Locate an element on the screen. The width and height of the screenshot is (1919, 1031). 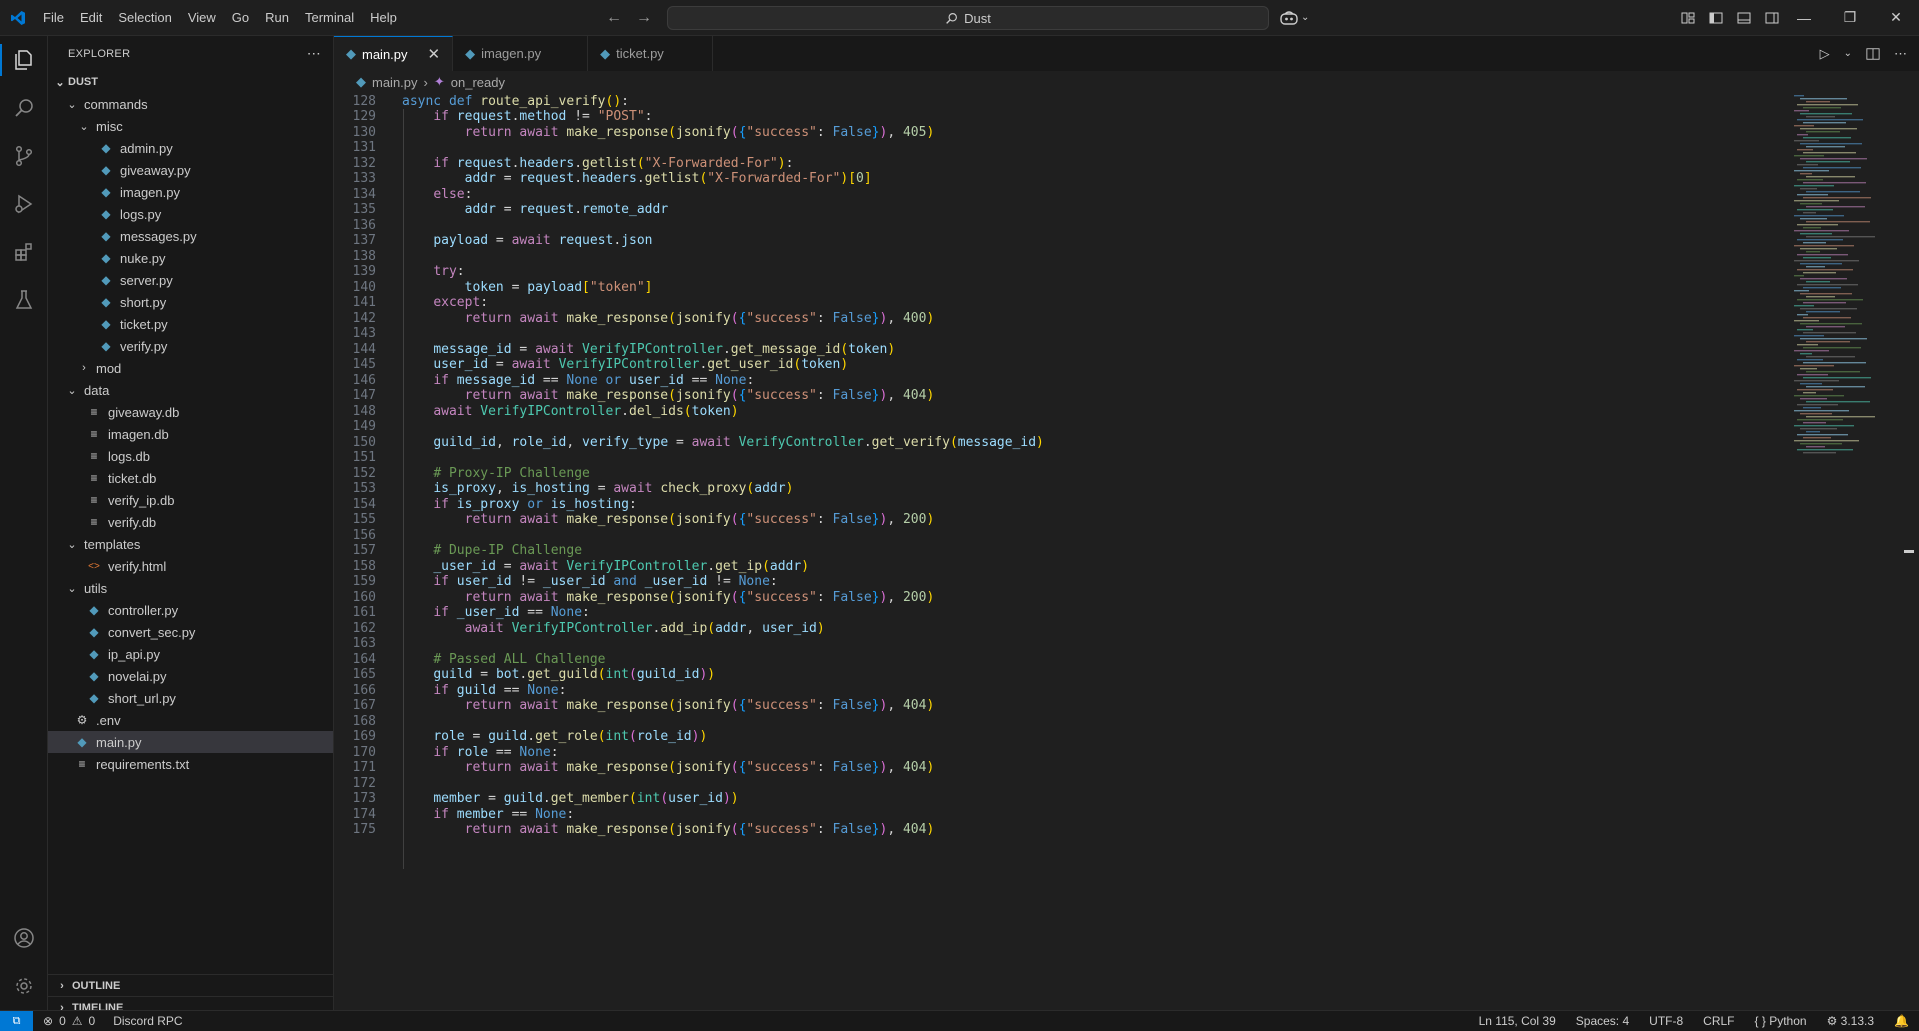
file-tree-item: <> verify.html is located at coordinates (190, 566).